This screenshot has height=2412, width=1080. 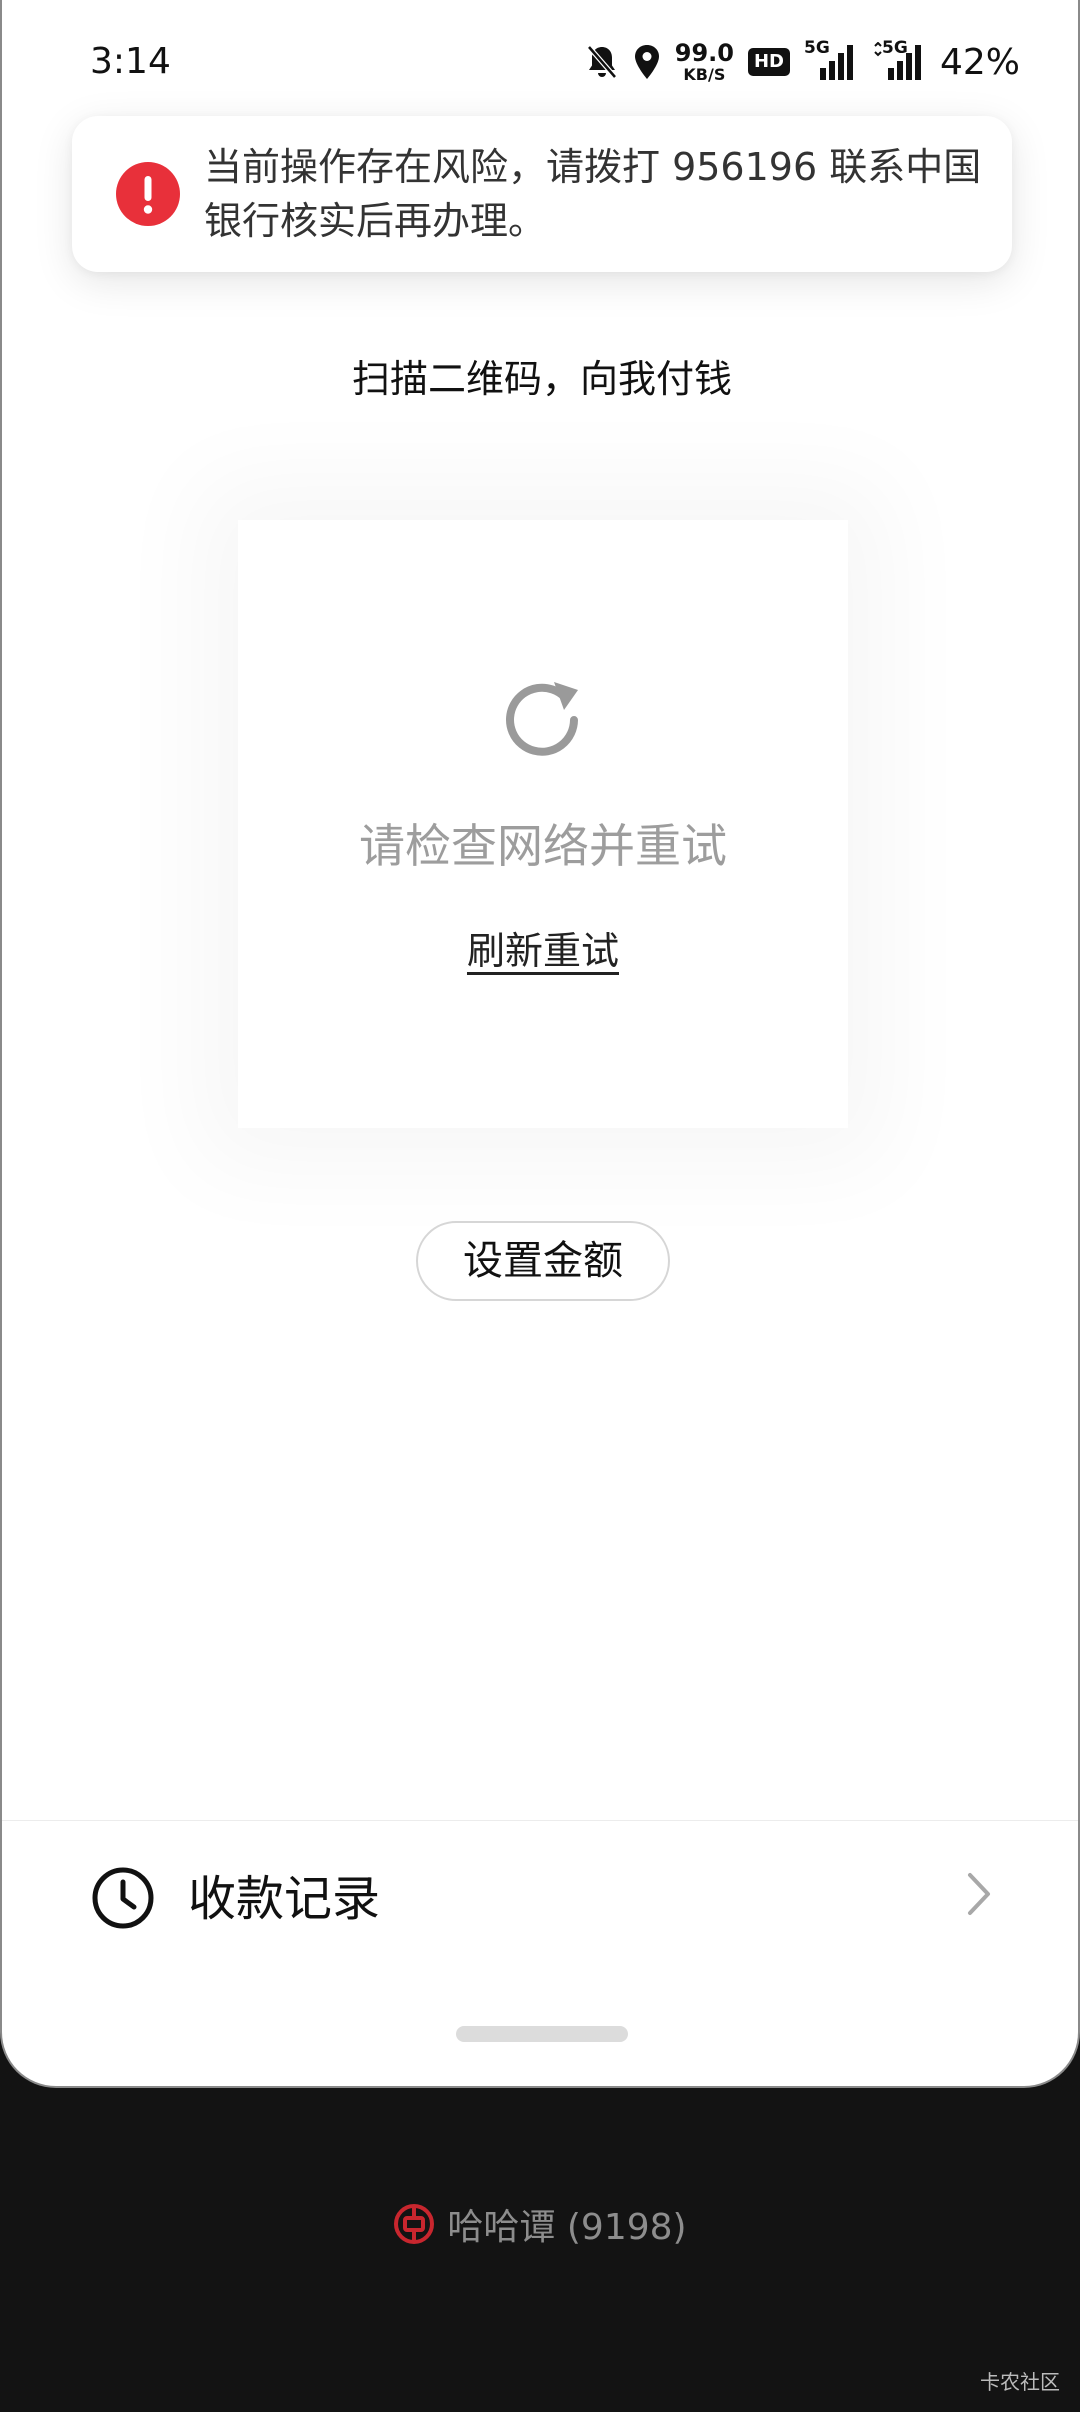 I want to click on net-speed: 99.0 KB/S, so click(x=704, y=62).